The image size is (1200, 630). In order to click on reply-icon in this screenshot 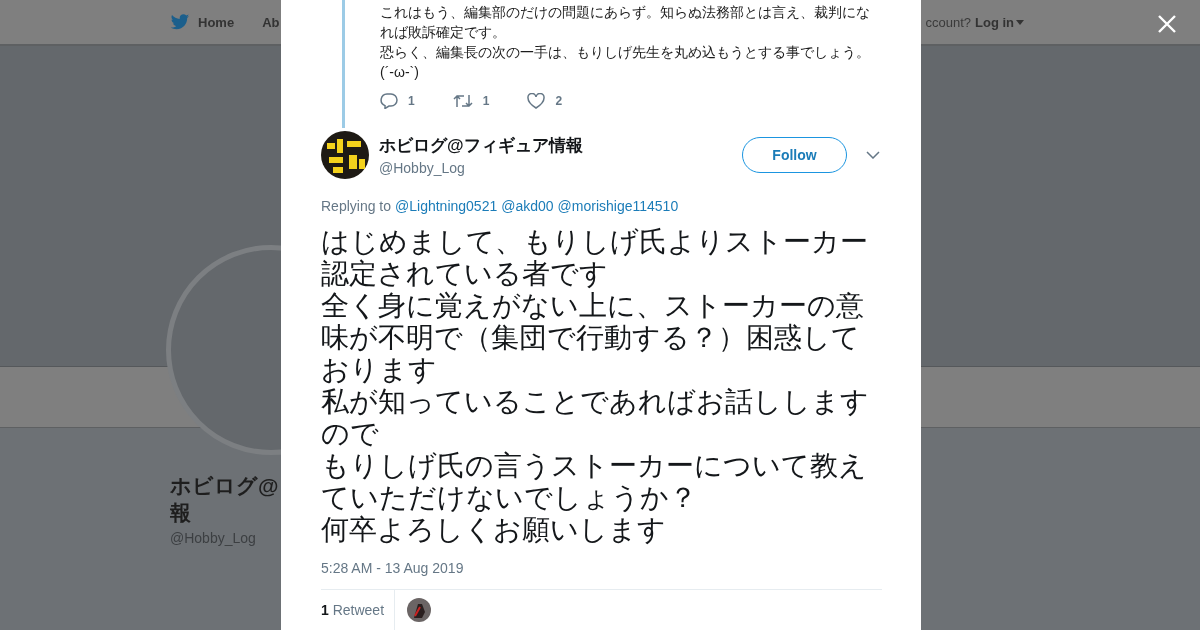, I will do `click(389, 101)`.